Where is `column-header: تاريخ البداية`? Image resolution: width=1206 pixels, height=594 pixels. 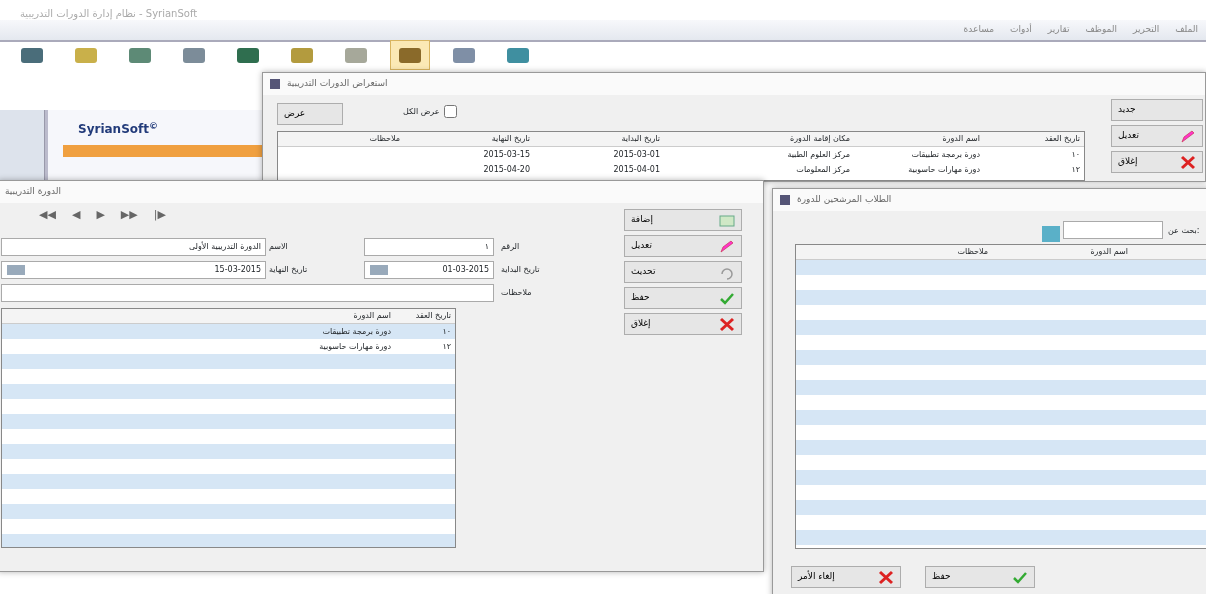 column-header: تاريخ البداية is located at coordinates (640, 139).